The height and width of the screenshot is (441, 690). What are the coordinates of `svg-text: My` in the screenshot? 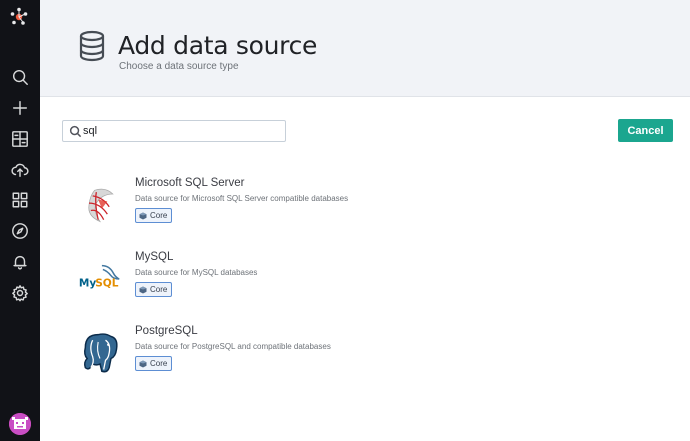 It's located at (87, 284).